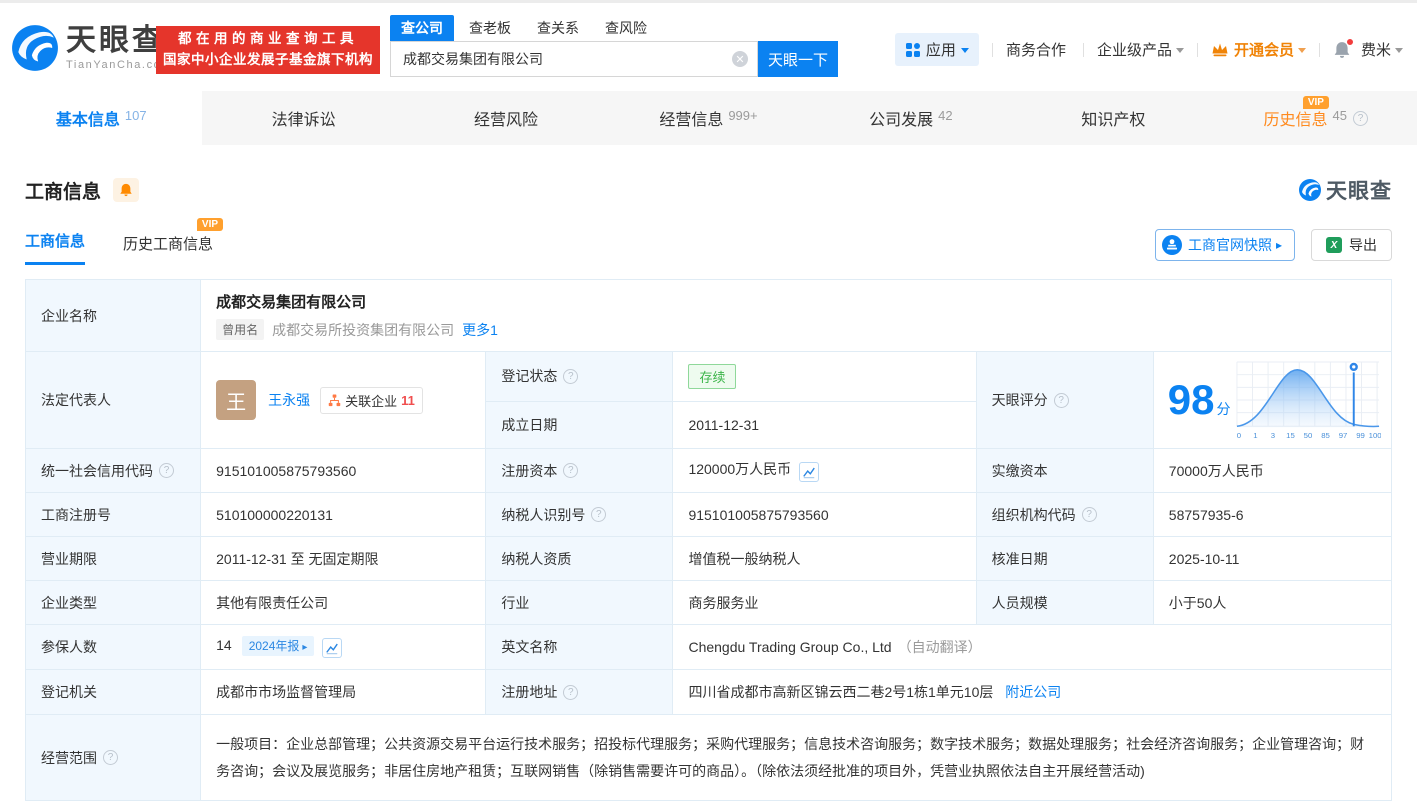  I want to click on tab-label: 经营风险, so click(506, 120).